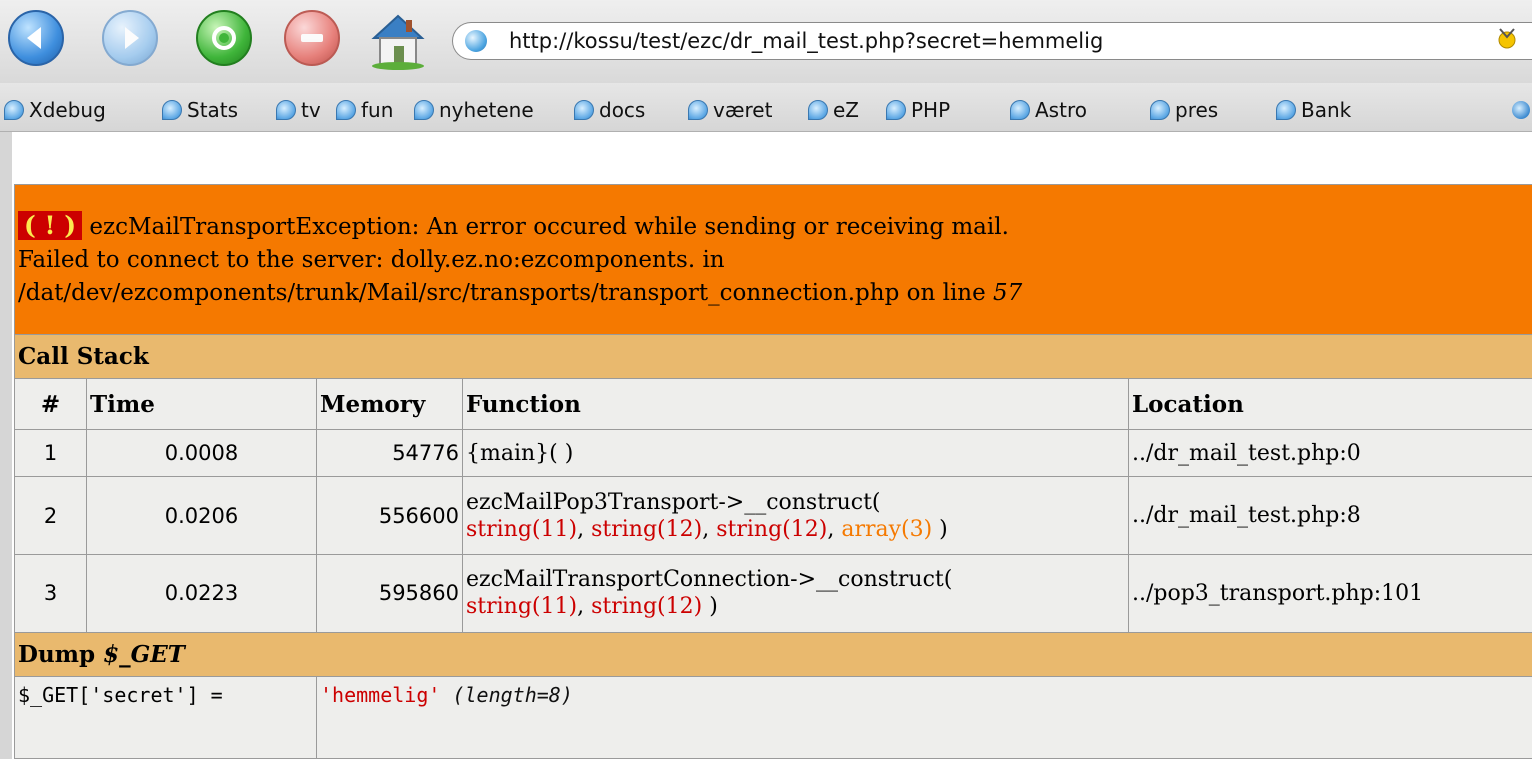  I want to click on stop-button, so click(312, 38).